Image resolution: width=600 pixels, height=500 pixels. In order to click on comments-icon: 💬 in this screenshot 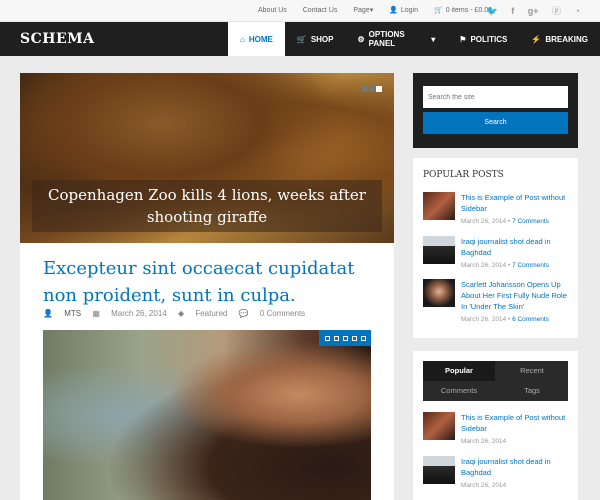, I will do `click(243, 313)`.